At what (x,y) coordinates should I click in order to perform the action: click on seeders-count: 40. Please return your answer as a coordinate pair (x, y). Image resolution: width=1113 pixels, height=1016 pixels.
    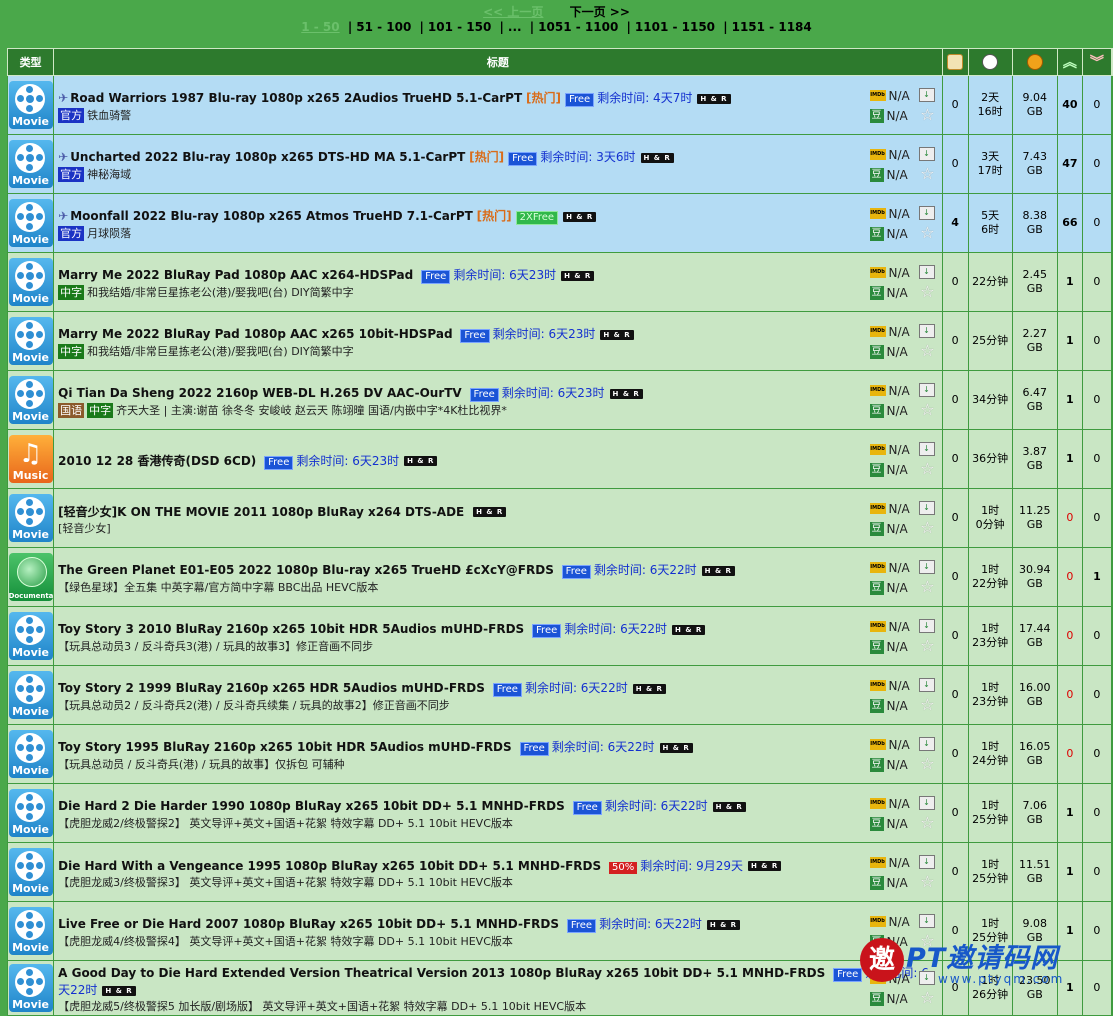
    Looking at the image, I should click on (1069, 105).